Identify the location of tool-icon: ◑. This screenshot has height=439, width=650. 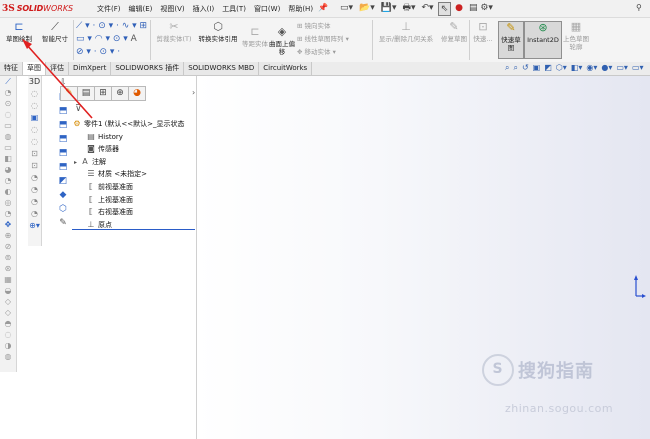
(8, 345).